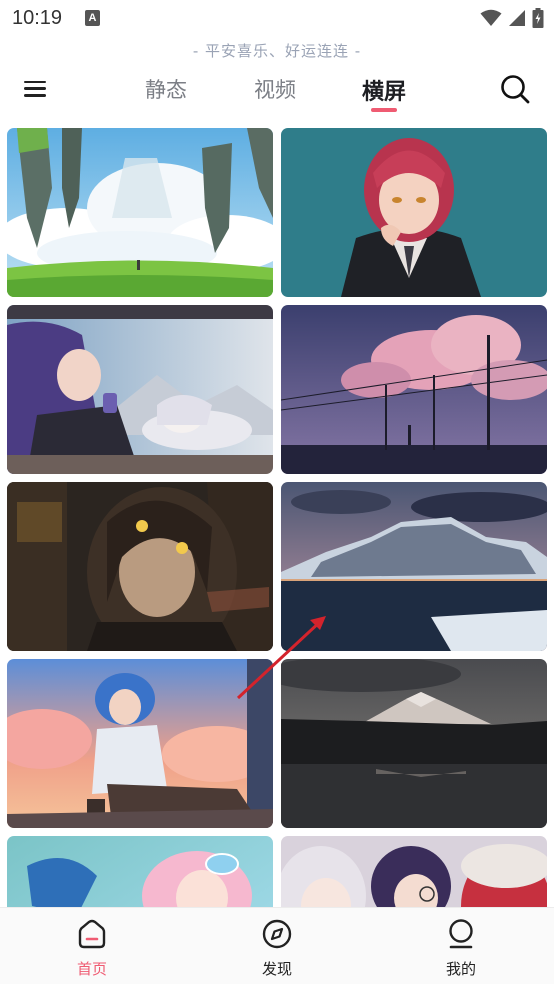  What do you see at coordinates (276, 969) in the screenshot?
I see `nav-discover-label: 发现` at bounding box center [276, 969].